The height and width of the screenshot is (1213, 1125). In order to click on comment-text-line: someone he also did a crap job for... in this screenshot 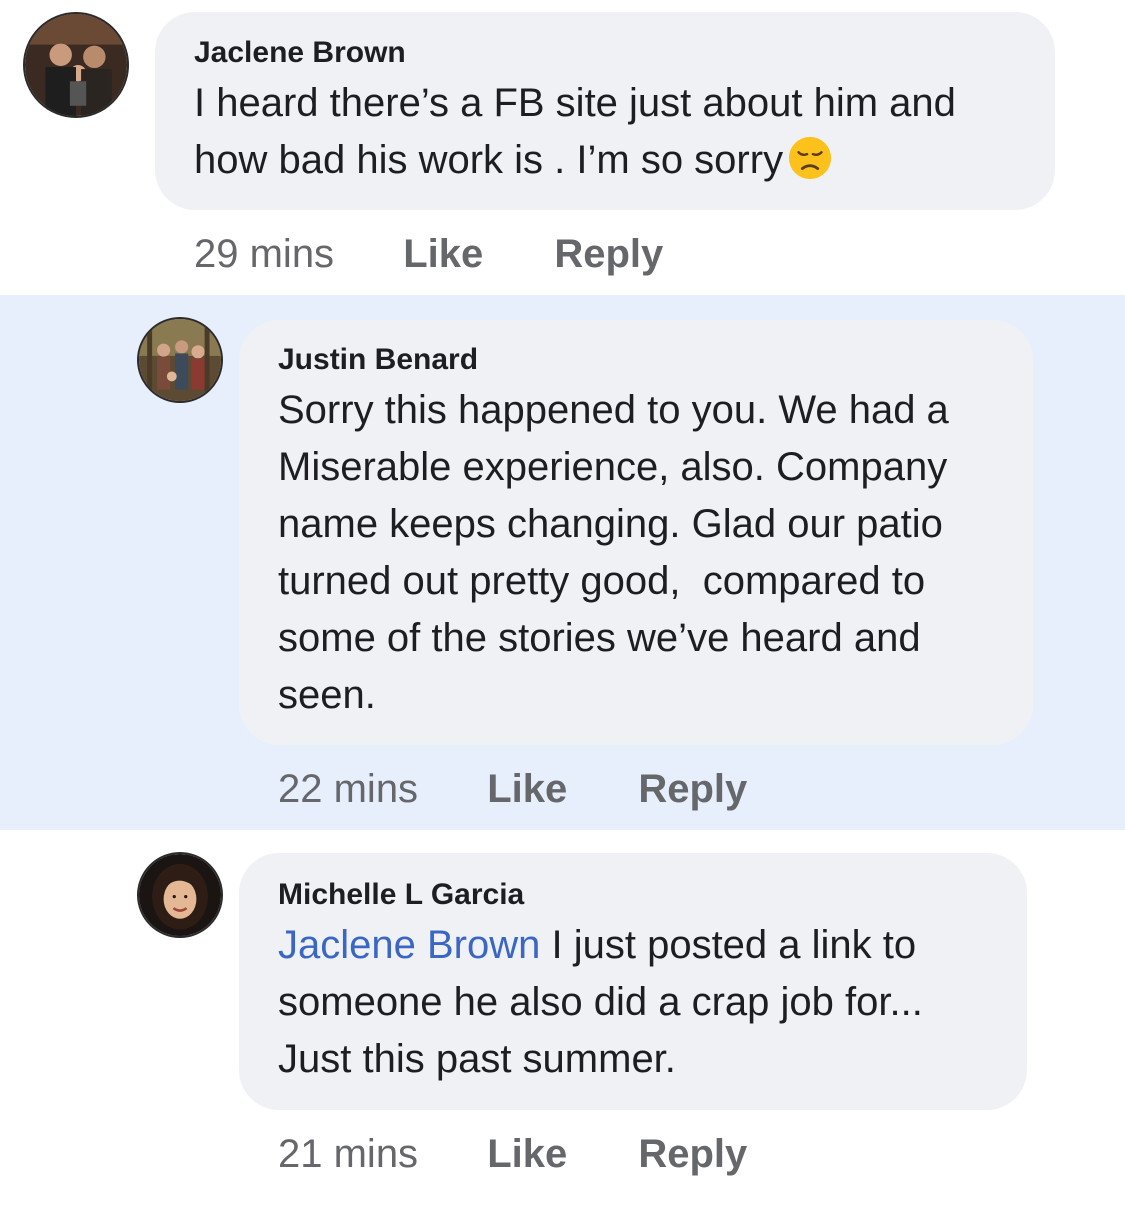, I will do `click(600, 1002)`.